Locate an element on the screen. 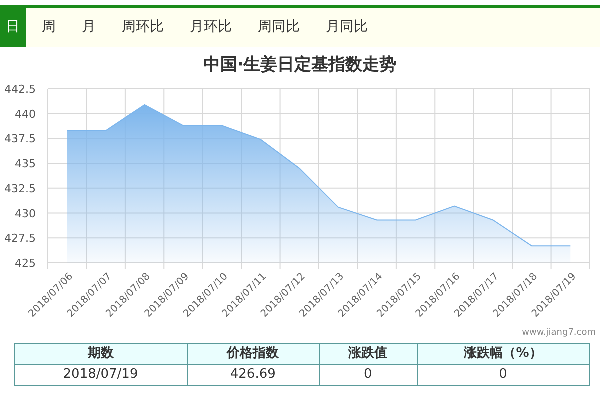 The height and width of the screenshot is (400, 600). tab: 月同比 is located at coordinates (347, 27).